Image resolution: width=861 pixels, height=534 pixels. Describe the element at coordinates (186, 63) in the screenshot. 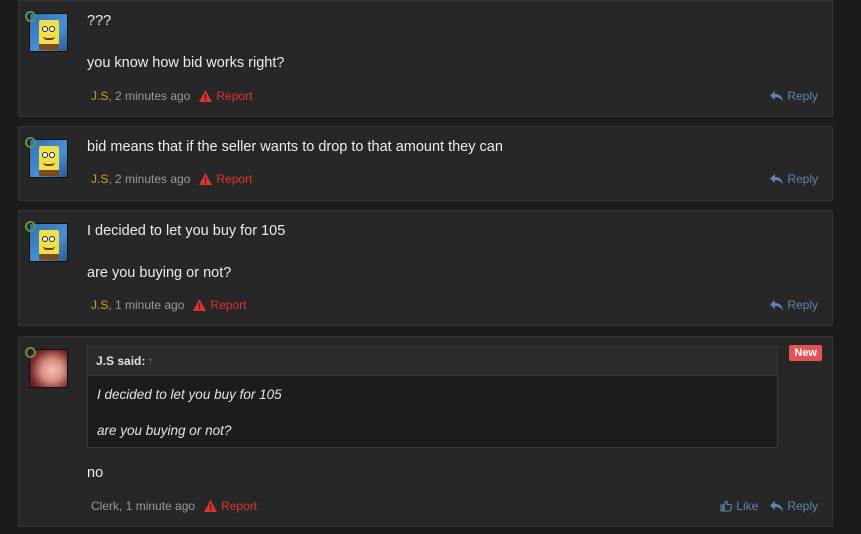

I see `message-text: you know how bid works right?` at that location.